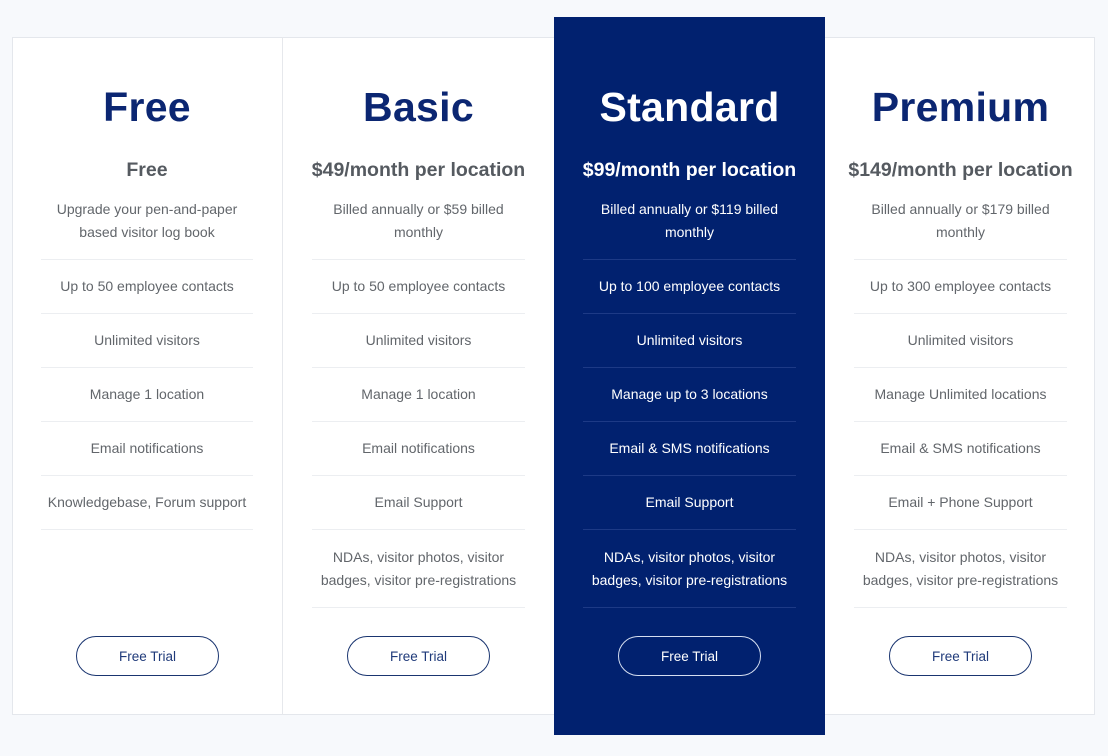 Image resolution: width=1108 pixels, height=756 pixels. What do you see at coordinates (147, 107) in the screenshot?
I see `plan-title: Free` at bounding box center [147, 107].